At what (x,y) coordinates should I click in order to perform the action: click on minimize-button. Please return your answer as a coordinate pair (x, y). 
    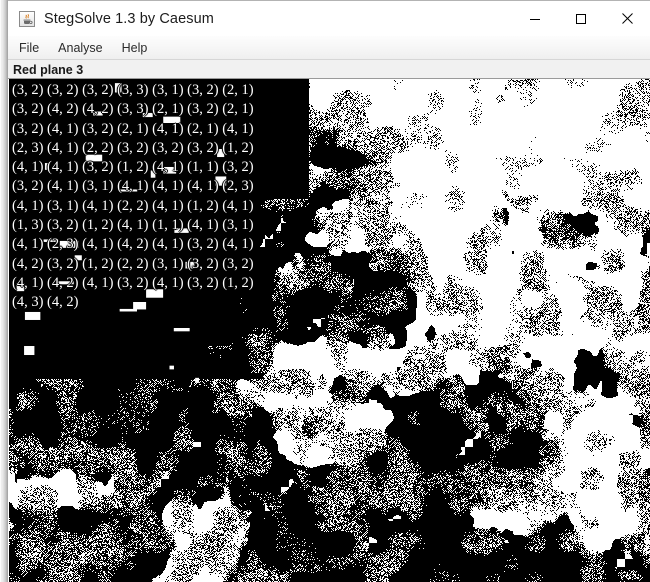
    Looking at the image, I should click on (535, 19).